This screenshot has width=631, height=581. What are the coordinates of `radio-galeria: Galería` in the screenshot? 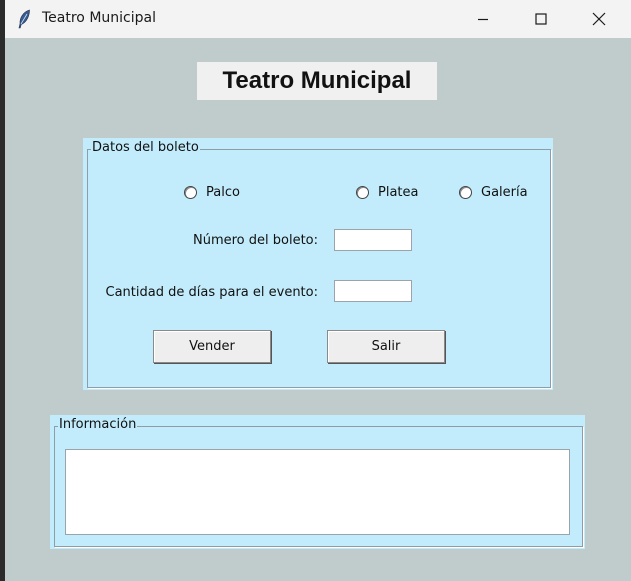 It's located at (493, 192).